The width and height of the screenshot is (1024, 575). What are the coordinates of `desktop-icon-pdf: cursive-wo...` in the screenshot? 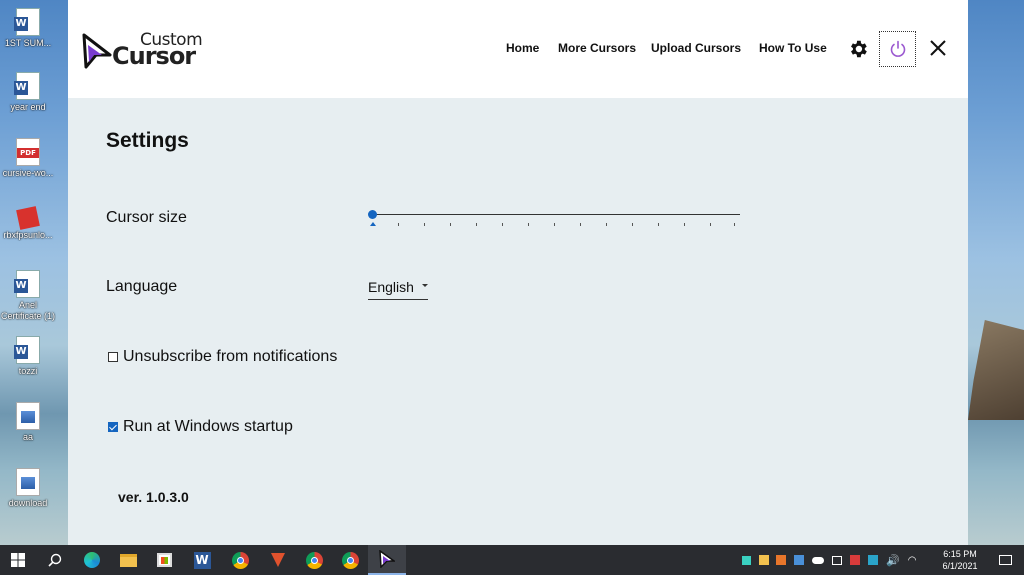 It's located at (28, 158).